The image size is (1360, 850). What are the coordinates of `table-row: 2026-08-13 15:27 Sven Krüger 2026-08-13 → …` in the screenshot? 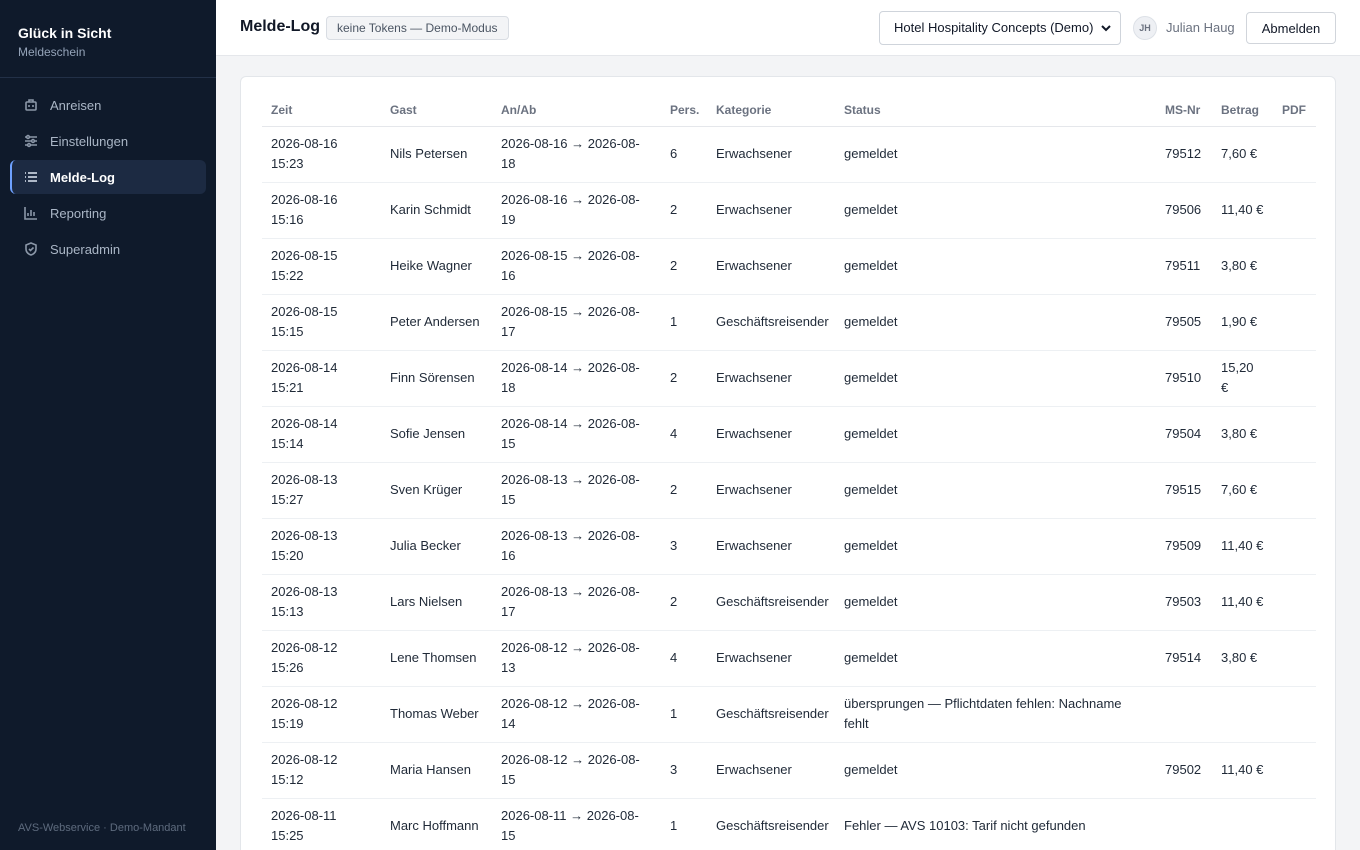 It's located at (789, 490).